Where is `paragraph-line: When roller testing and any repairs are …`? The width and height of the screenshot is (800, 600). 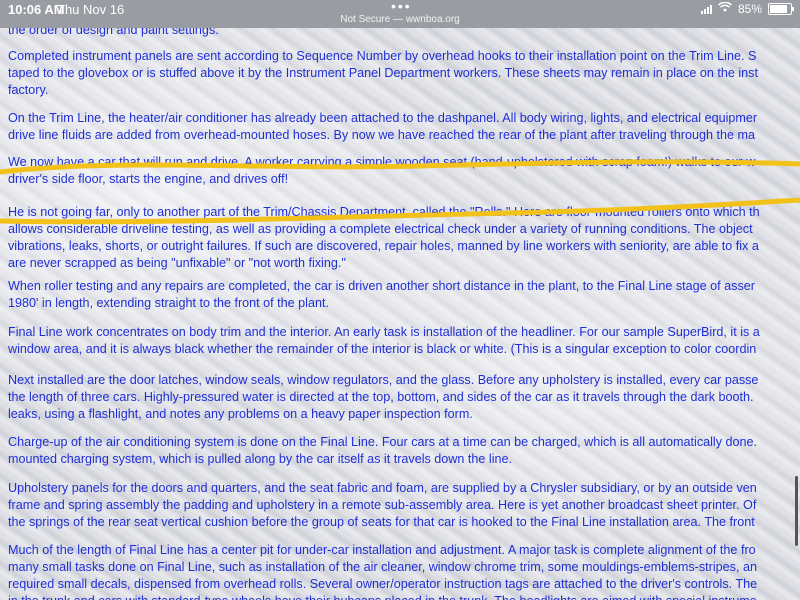
paragraph-line: When roller testing and any repairs are … is located at coordinates (381, 286).